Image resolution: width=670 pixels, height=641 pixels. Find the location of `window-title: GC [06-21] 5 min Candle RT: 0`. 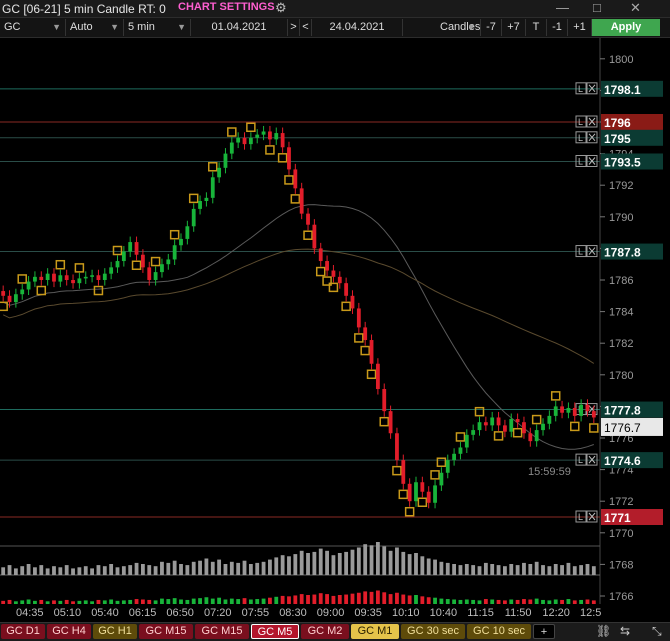

window-title: GC [06-21] 5 min Candle RT: 0 is located at coordinates (84, 9).